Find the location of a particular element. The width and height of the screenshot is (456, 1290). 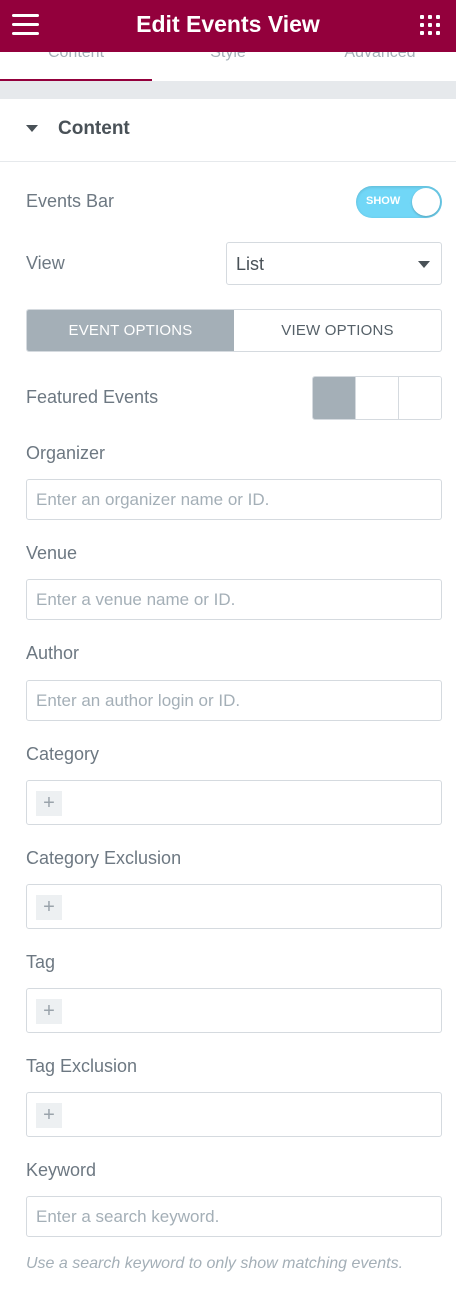

view-select: List is located at coordinates (334, 263).